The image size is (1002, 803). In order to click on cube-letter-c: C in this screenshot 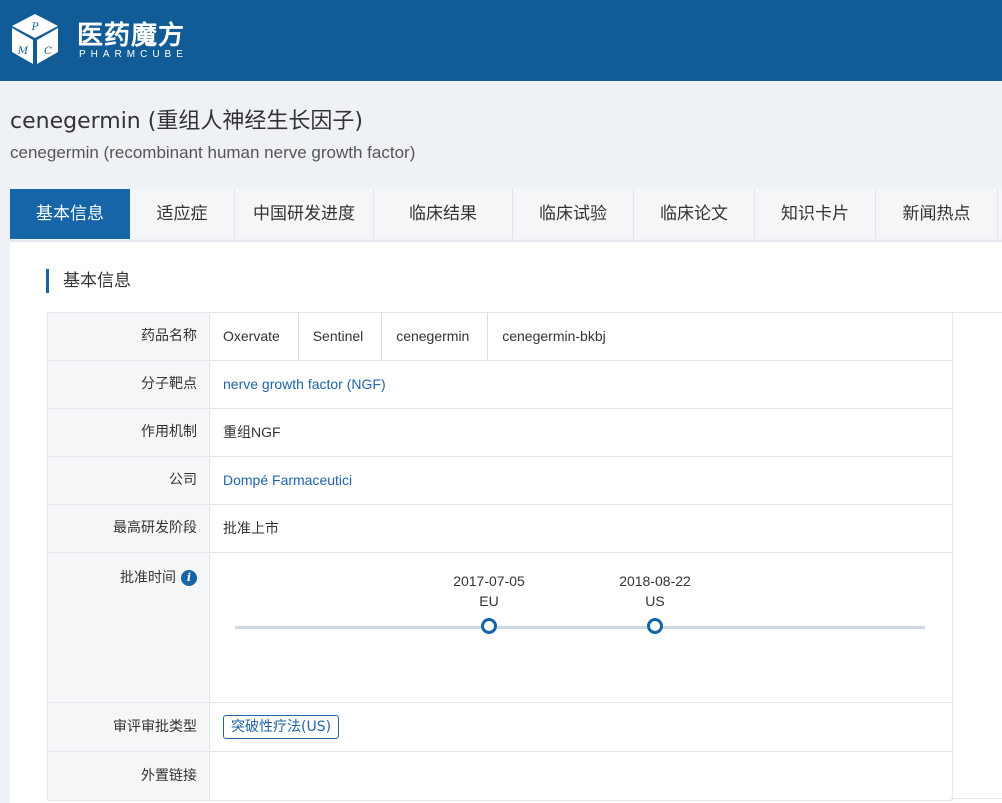, I will do `click(48, 51)`.